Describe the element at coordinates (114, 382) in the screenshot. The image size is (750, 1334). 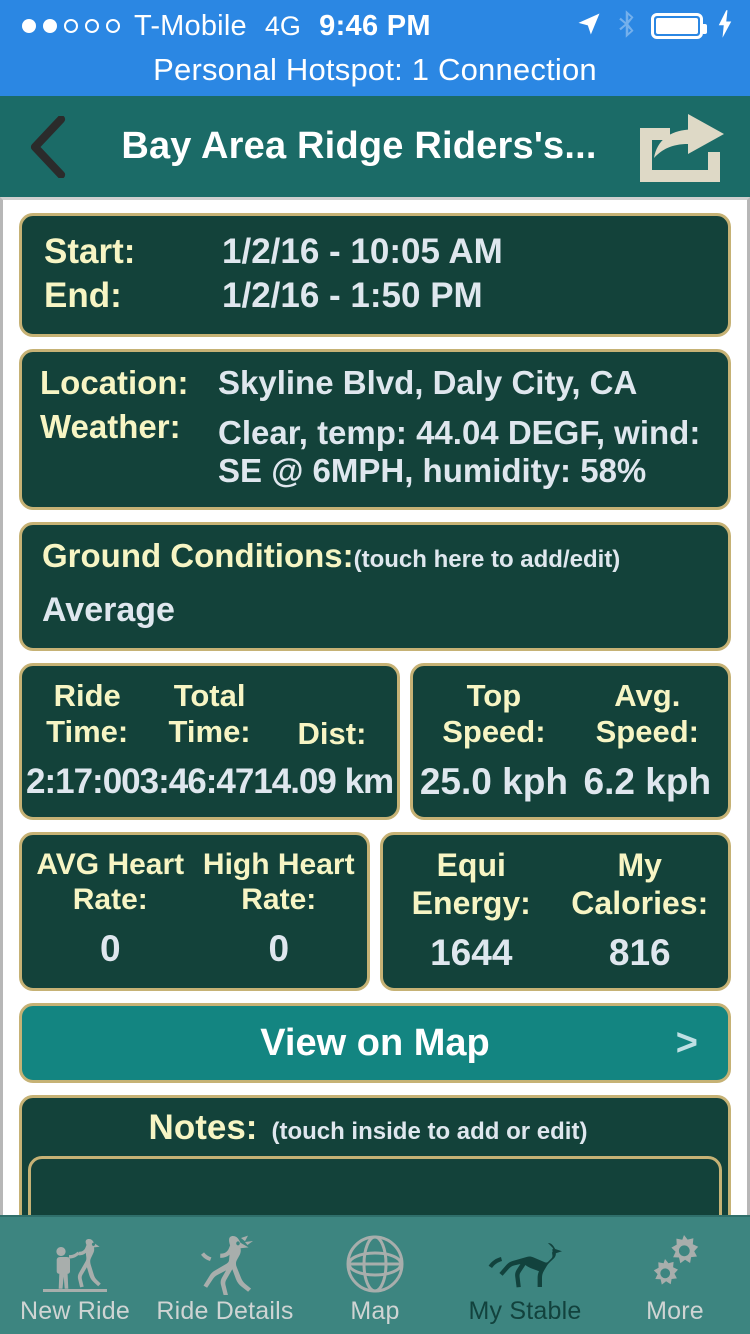
I see `location-label: Location:` at that location.